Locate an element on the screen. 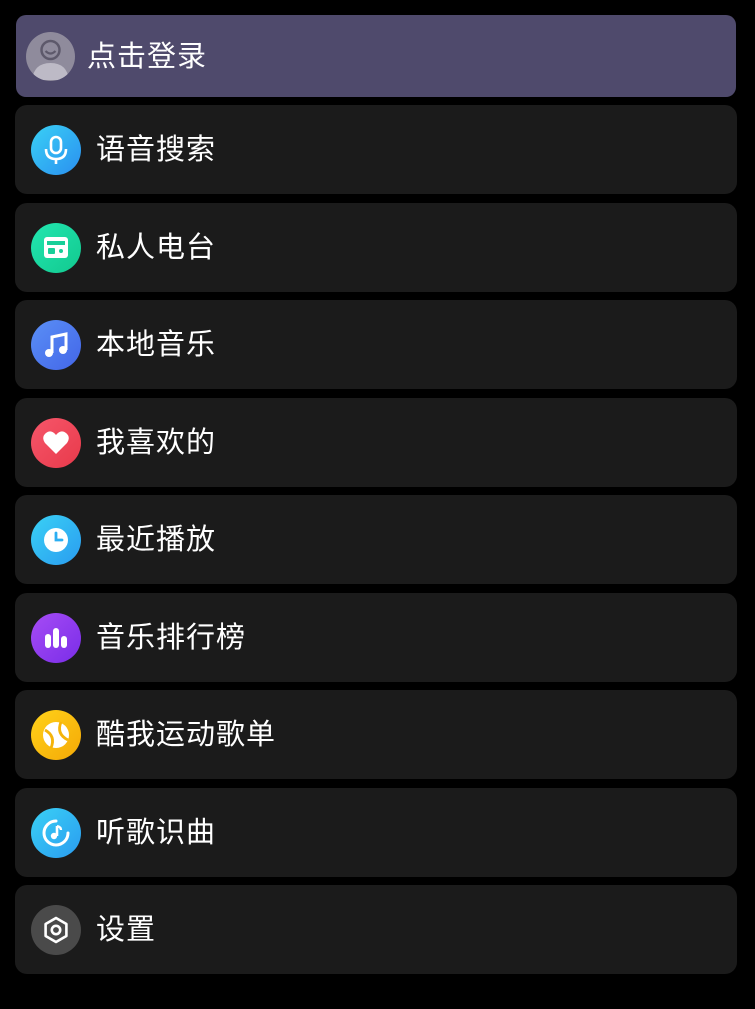  radio-icon is located at coordinates (56, 247).